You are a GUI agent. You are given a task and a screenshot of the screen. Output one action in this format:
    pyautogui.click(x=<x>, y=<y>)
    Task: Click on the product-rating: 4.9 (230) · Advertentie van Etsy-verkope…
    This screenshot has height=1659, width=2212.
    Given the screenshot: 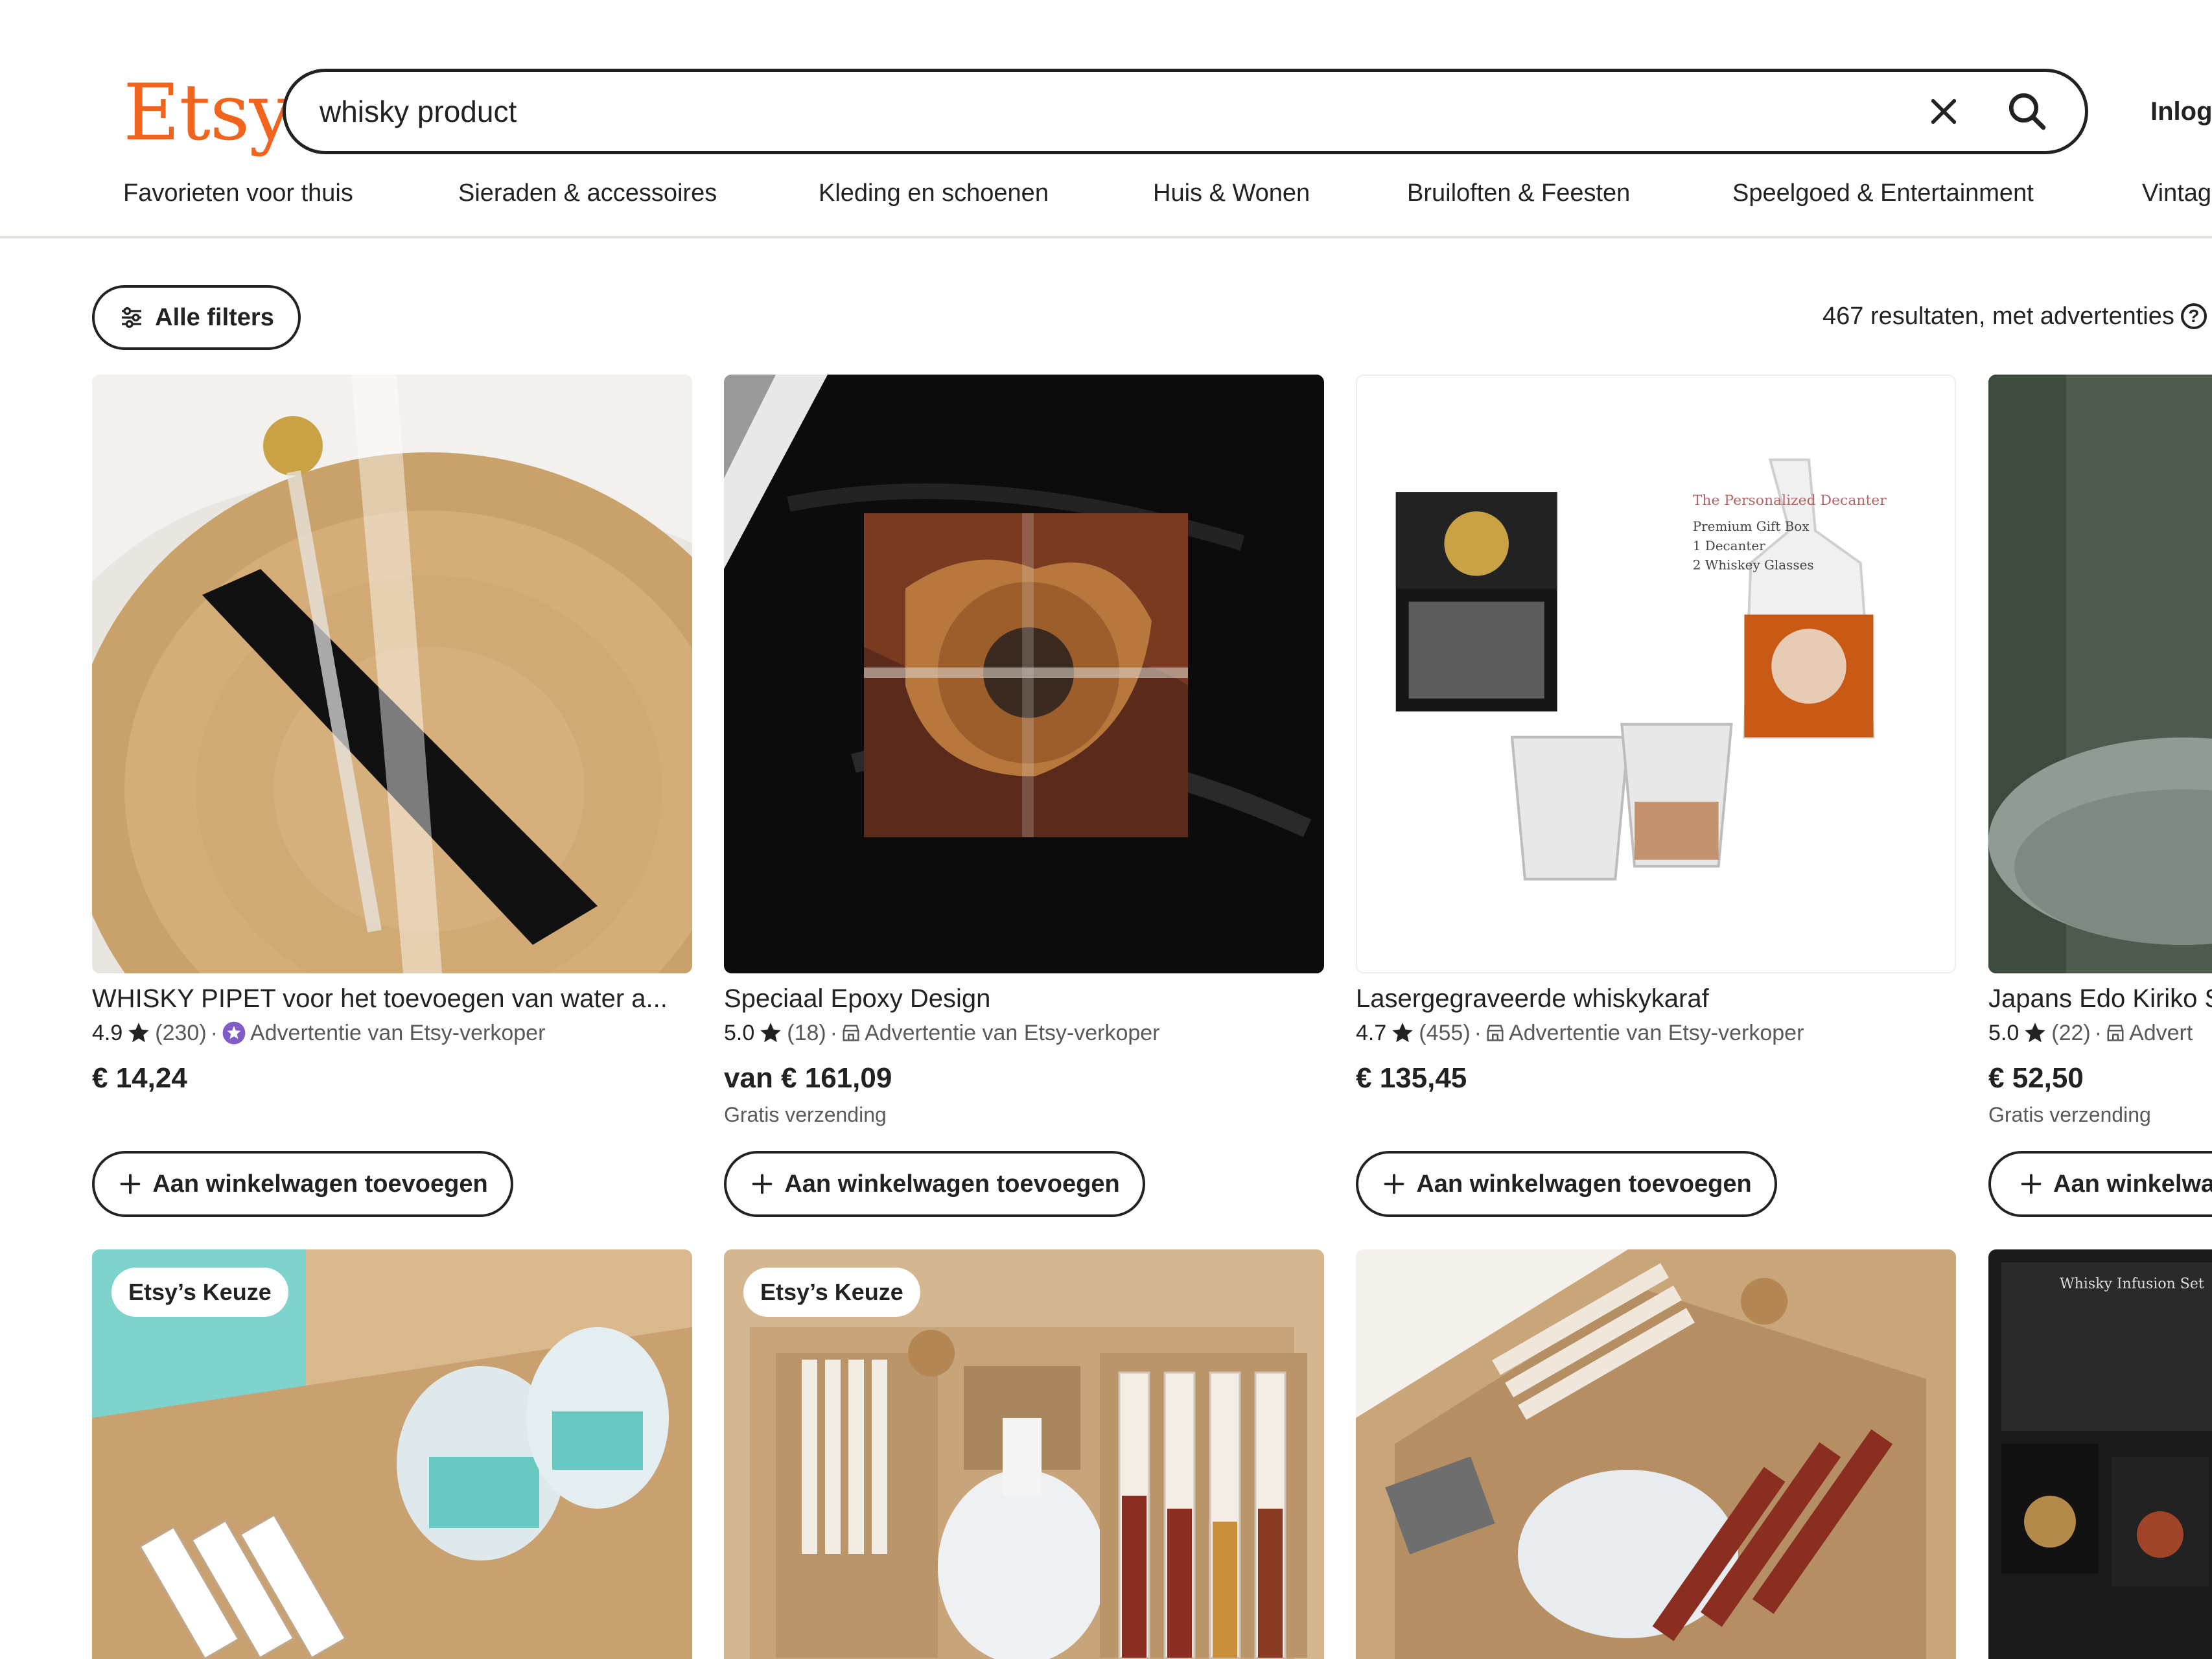 What is the action you would take?
    pyautogui.click(x=318, y=1033)
    